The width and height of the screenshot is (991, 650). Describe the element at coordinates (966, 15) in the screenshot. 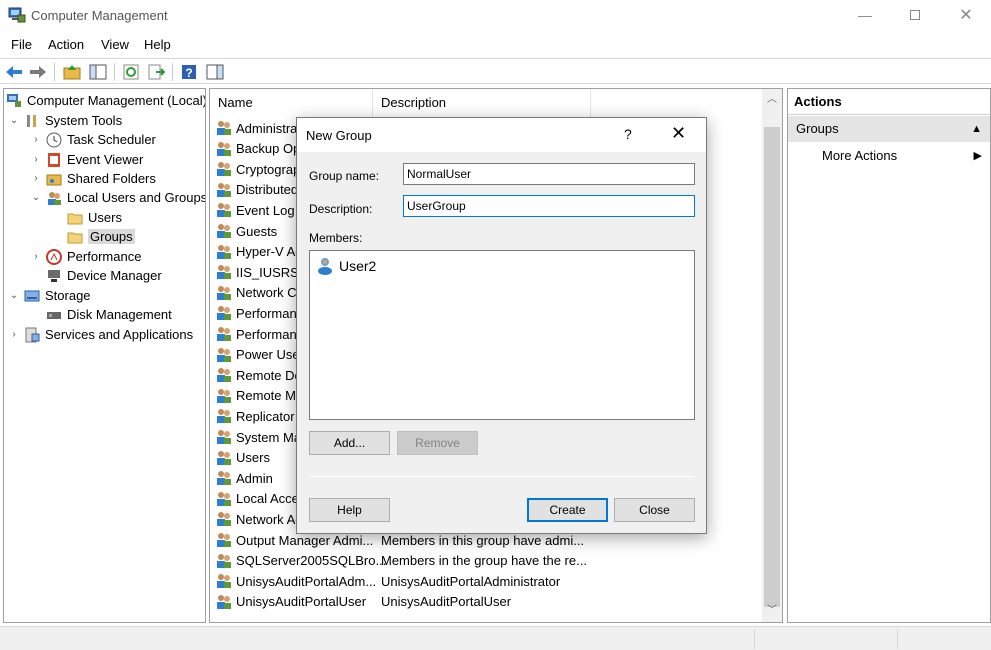

I see `close-window-button: ✕` at that location.